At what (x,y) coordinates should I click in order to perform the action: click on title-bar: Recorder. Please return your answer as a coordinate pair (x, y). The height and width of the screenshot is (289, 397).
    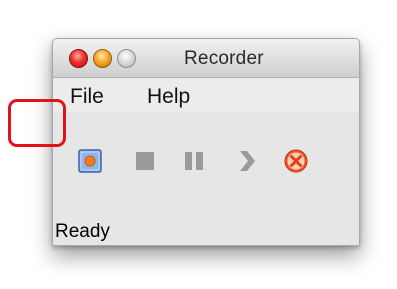
    Looking at the image, I should click on (206, 58).